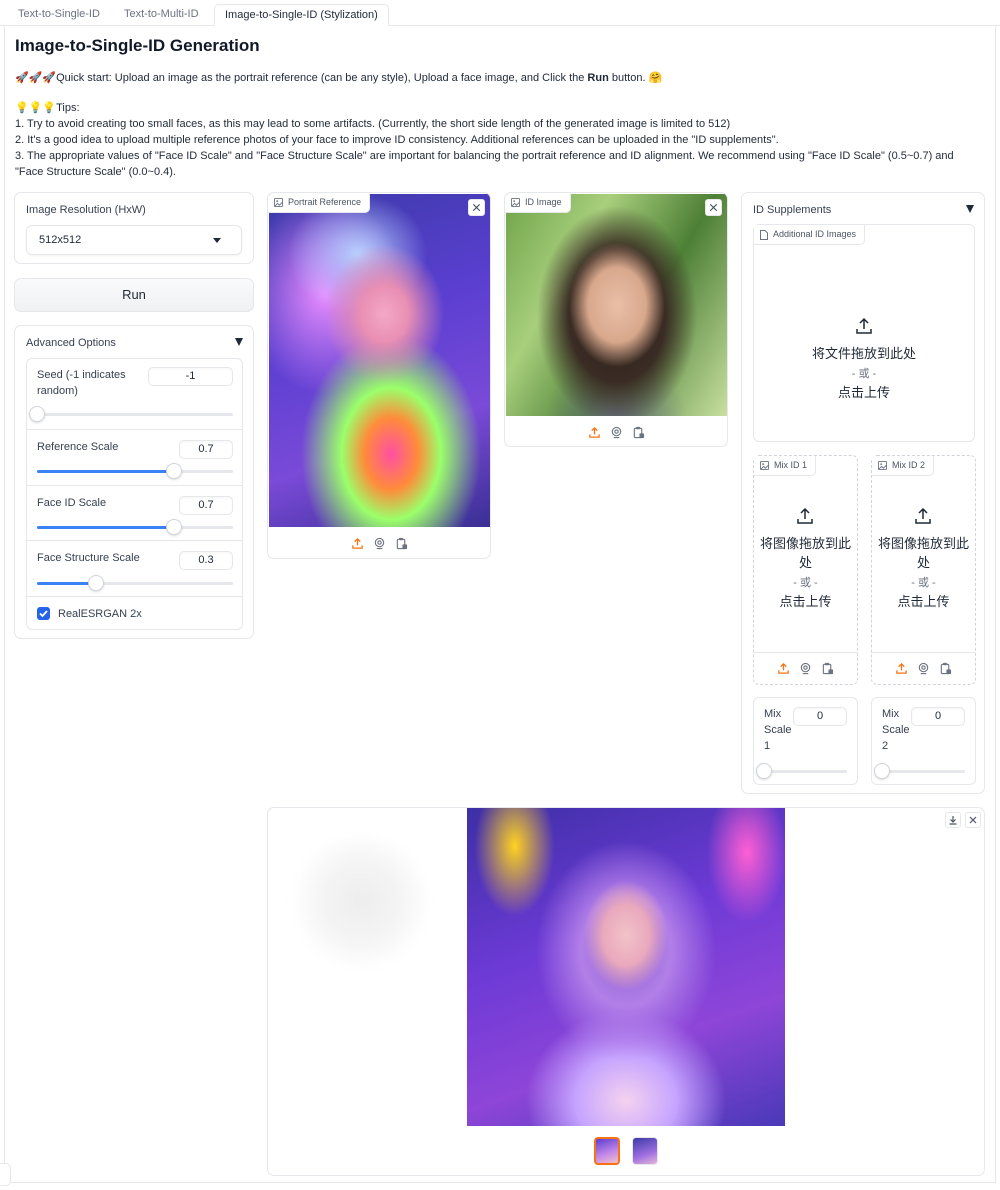 Image resolution: width=1000 pixels, height=1190 pixels. I want to click on tab-text-to-single-id: Text-to-Single-ID, so click(59, 15).